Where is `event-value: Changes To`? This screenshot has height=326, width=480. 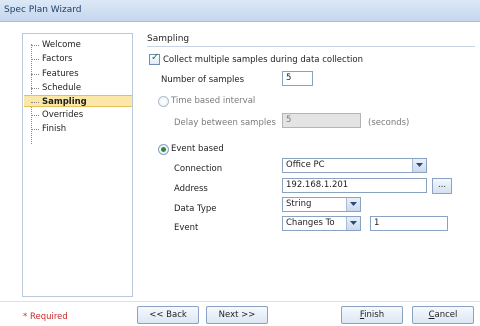
event-value: Changes To is located at coordinates (310, 223).